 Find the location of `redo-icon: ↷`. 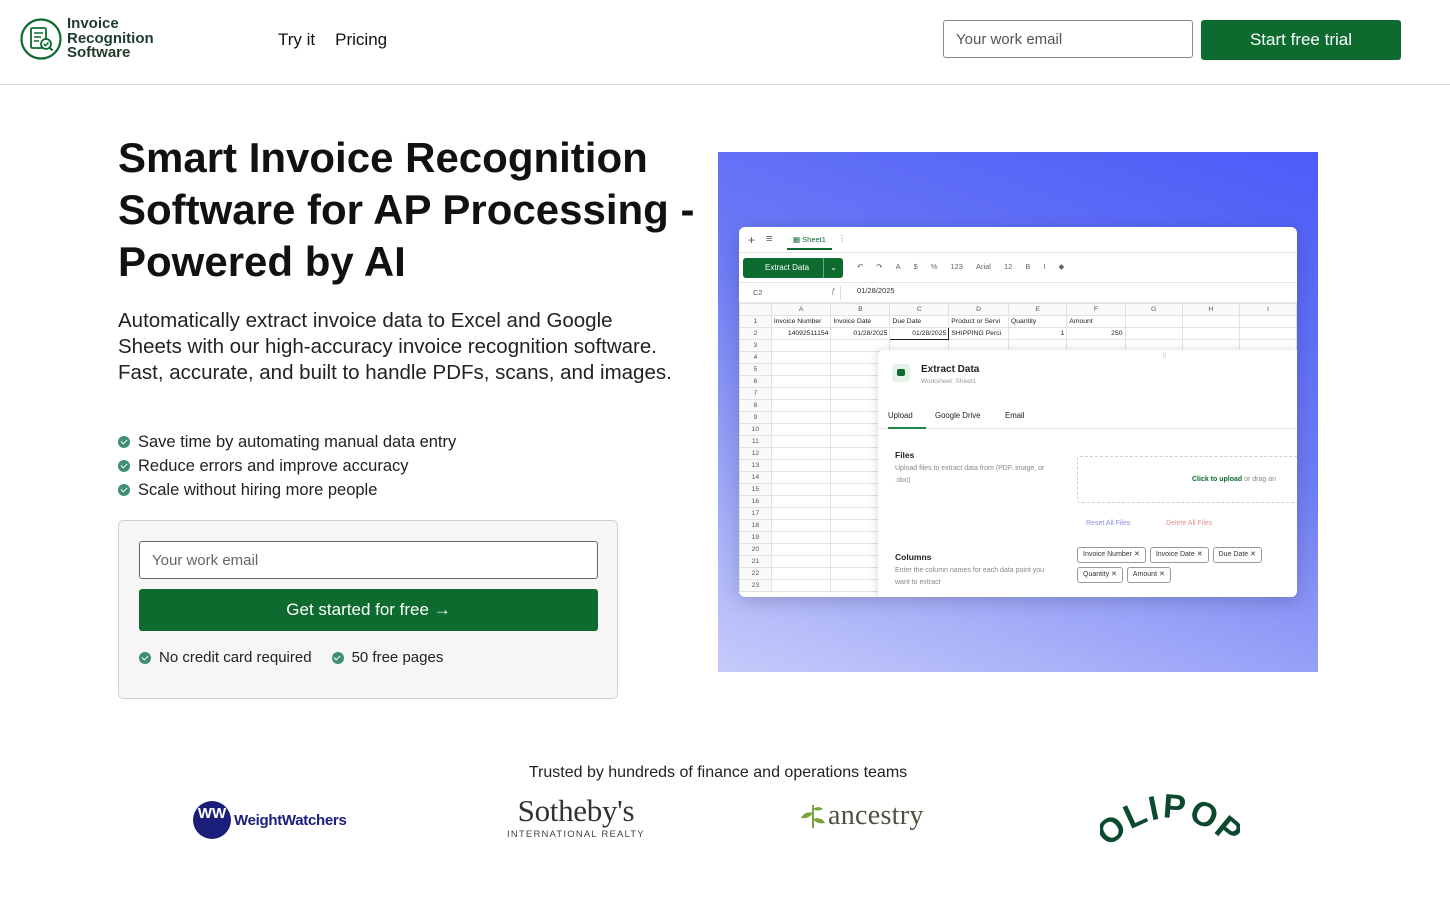

redo-icon: ↷ is located at coordinates (879, 266).